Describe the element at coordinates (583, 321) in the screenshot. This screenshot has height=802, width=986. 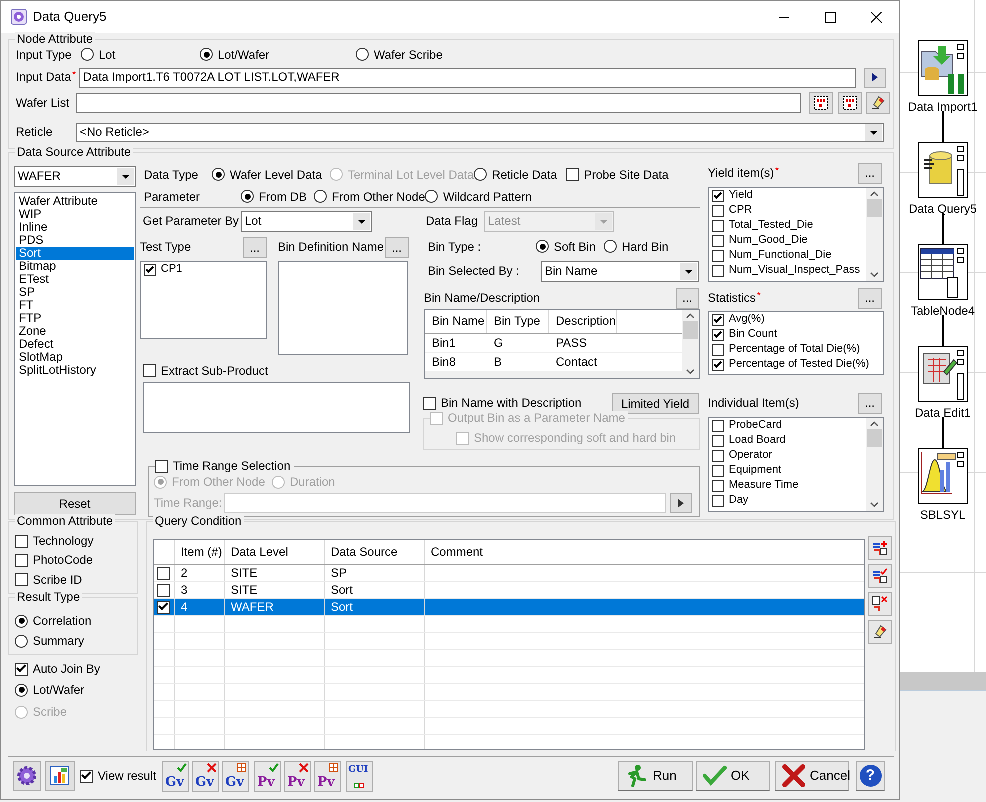
I see `column-header: Description` at that location.